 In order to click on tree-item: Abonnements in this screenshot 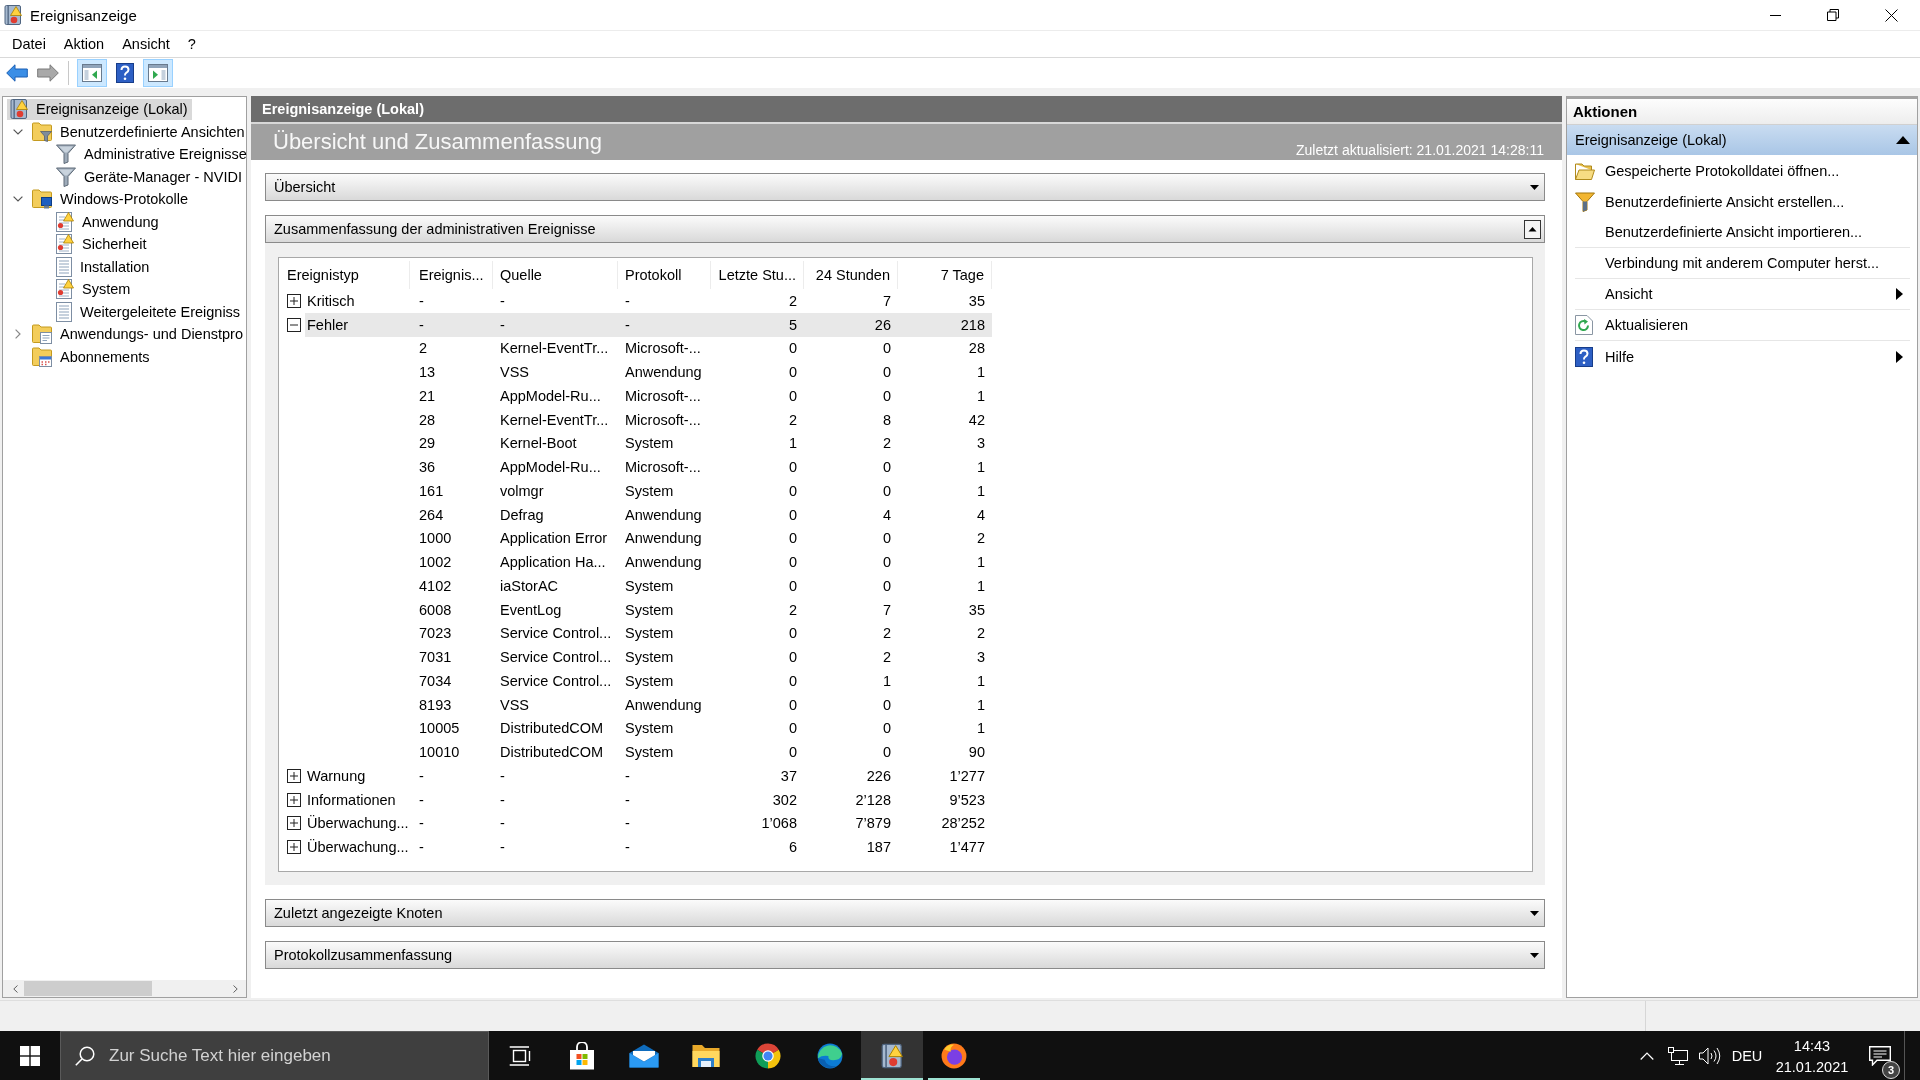, I will do `click(91, 357)`.